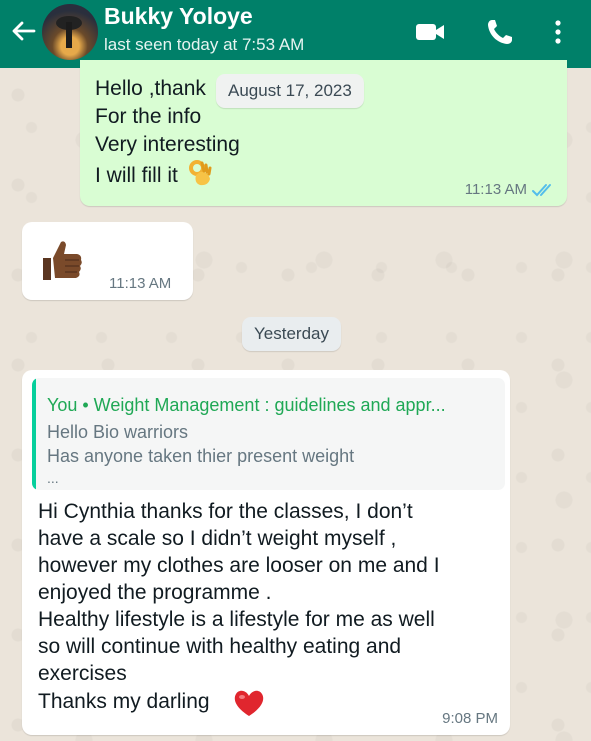 The height and width of the screenshot is (741, 591). Describe the element at coordinates (291, 334) in the screenshot. I see `date-separator-yesterday: Yesterday` at that location.